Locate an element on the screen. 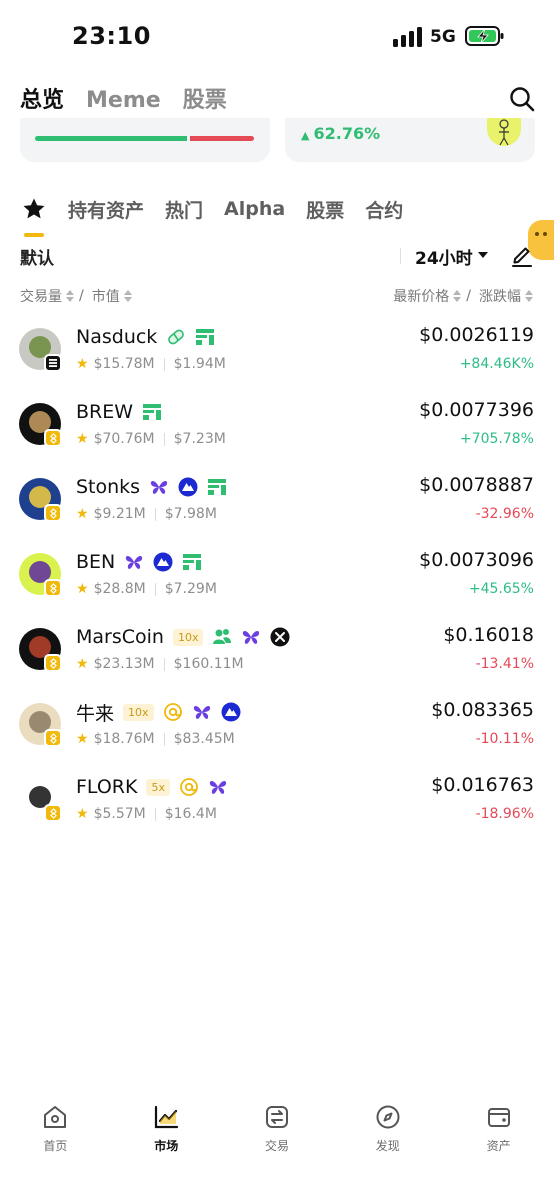  sort-latest-price: 最新价格 is located at coordinates (421, 296).